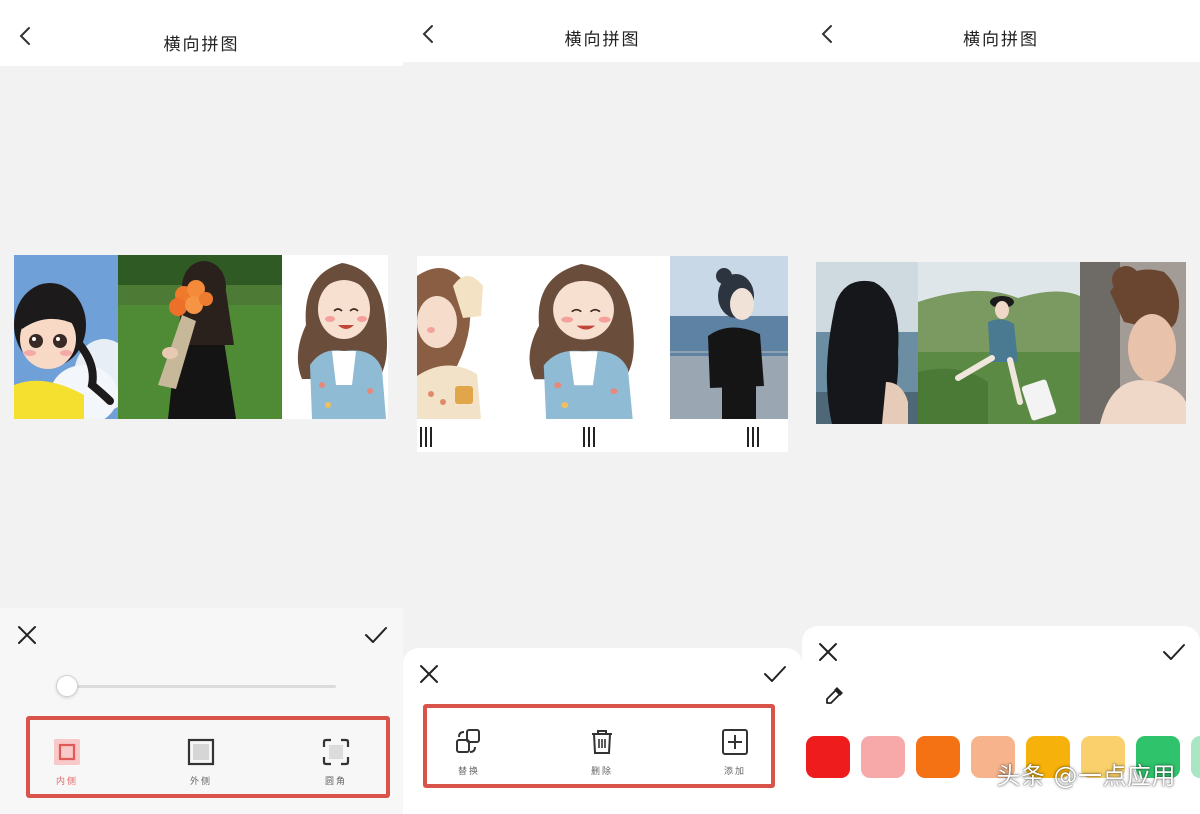 This screenshot has width=1200, height=814. Describe the element at coordinates (601, 772) in the screenshot. I see `tool-label: 删除` at that location.